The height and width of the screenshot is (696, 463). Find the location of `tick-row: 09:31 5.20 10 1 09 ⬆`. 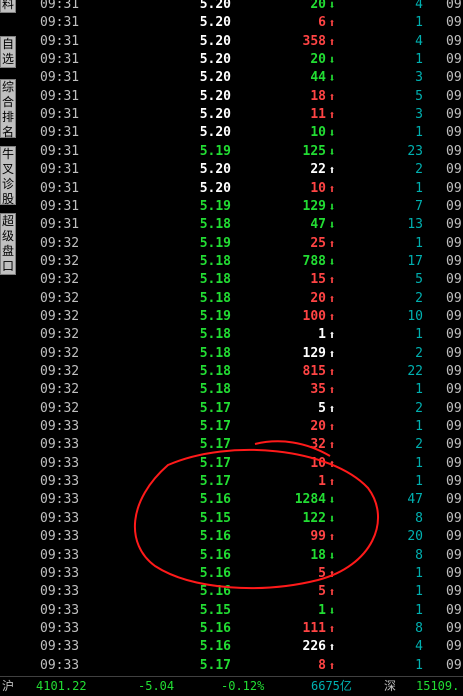

tick-row: 09:31 5.20 10 1 09 ⬆ is located at coordinates (240, 189).